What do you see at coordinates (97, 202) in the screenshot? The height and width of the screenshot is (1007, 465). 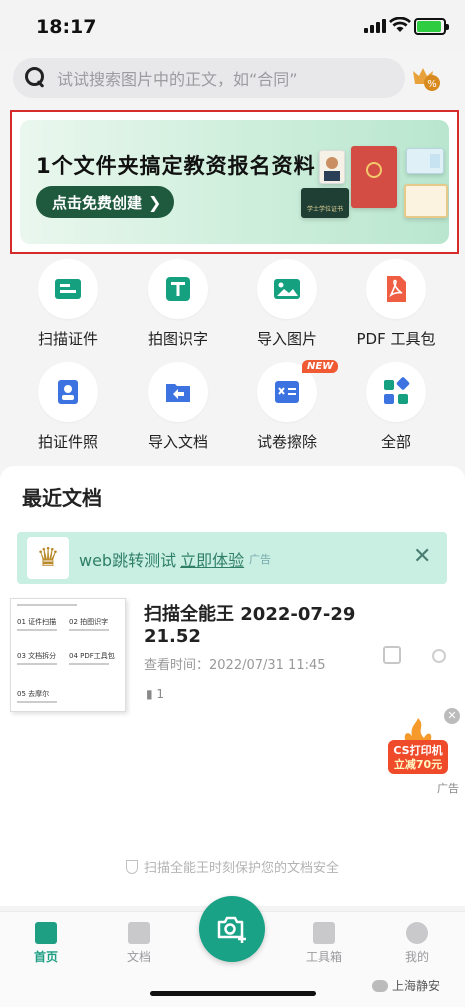 I see `banner-cta-label: 点击免费创建` at bounding box center [97, 202].